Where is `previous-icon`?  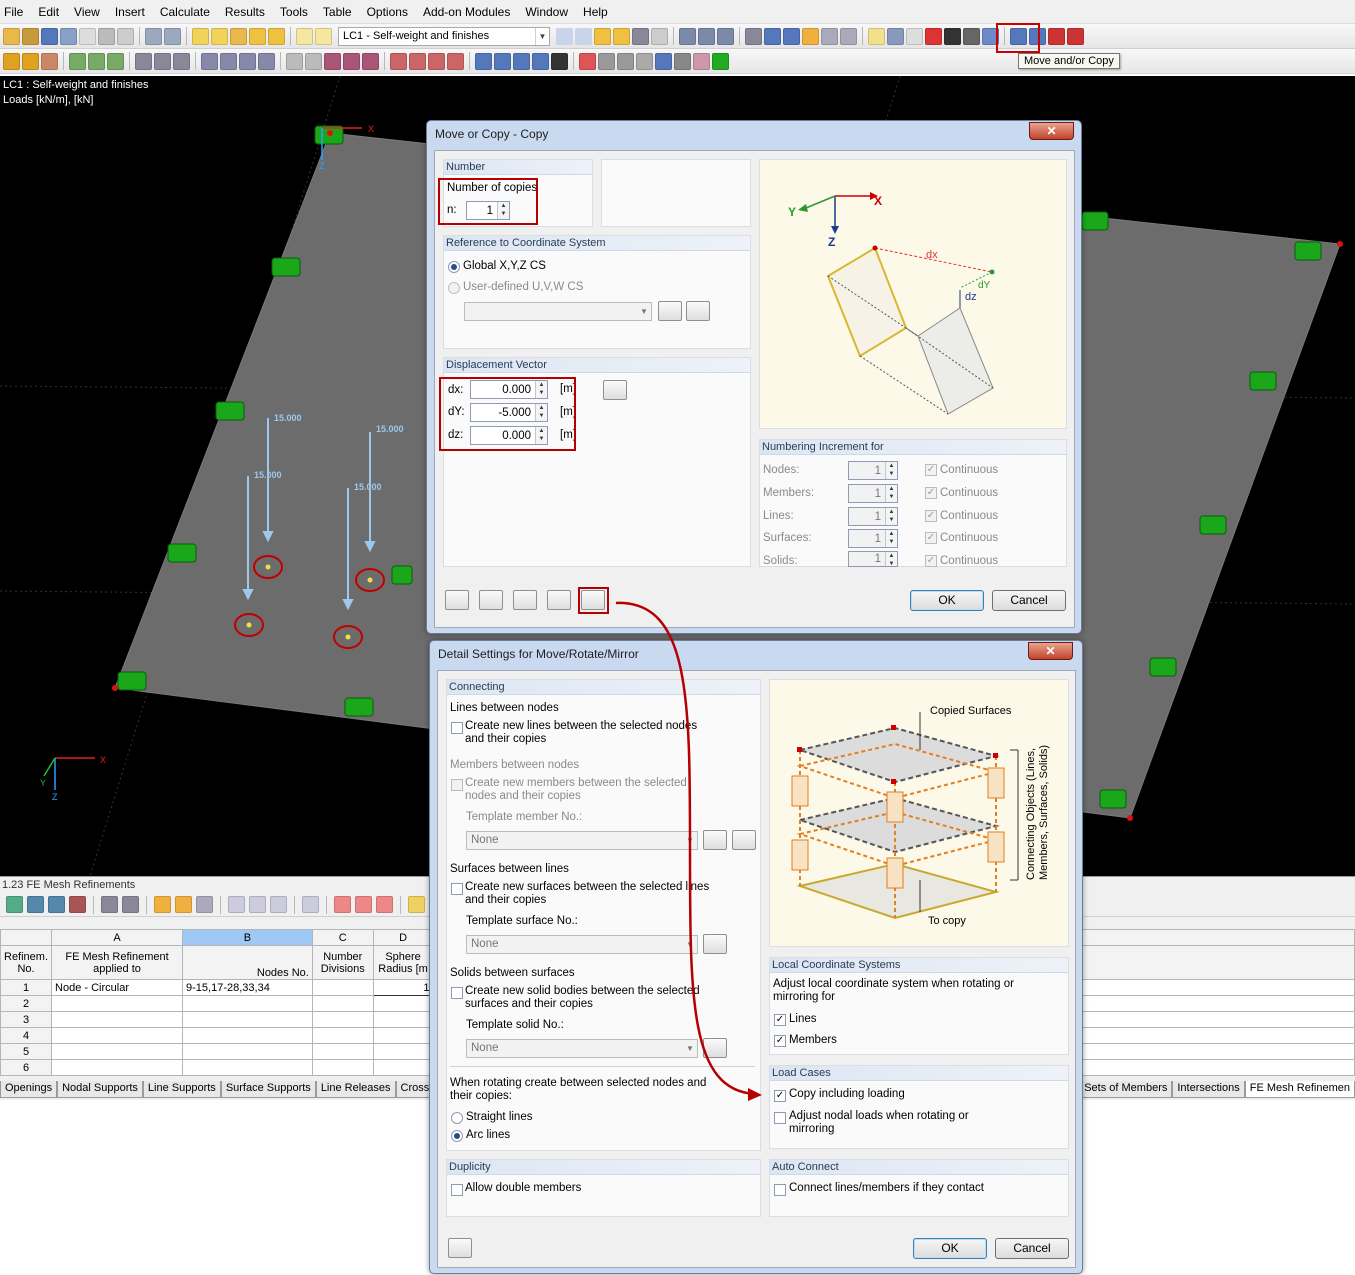
previous-icon is located at coordinates (564, 36).